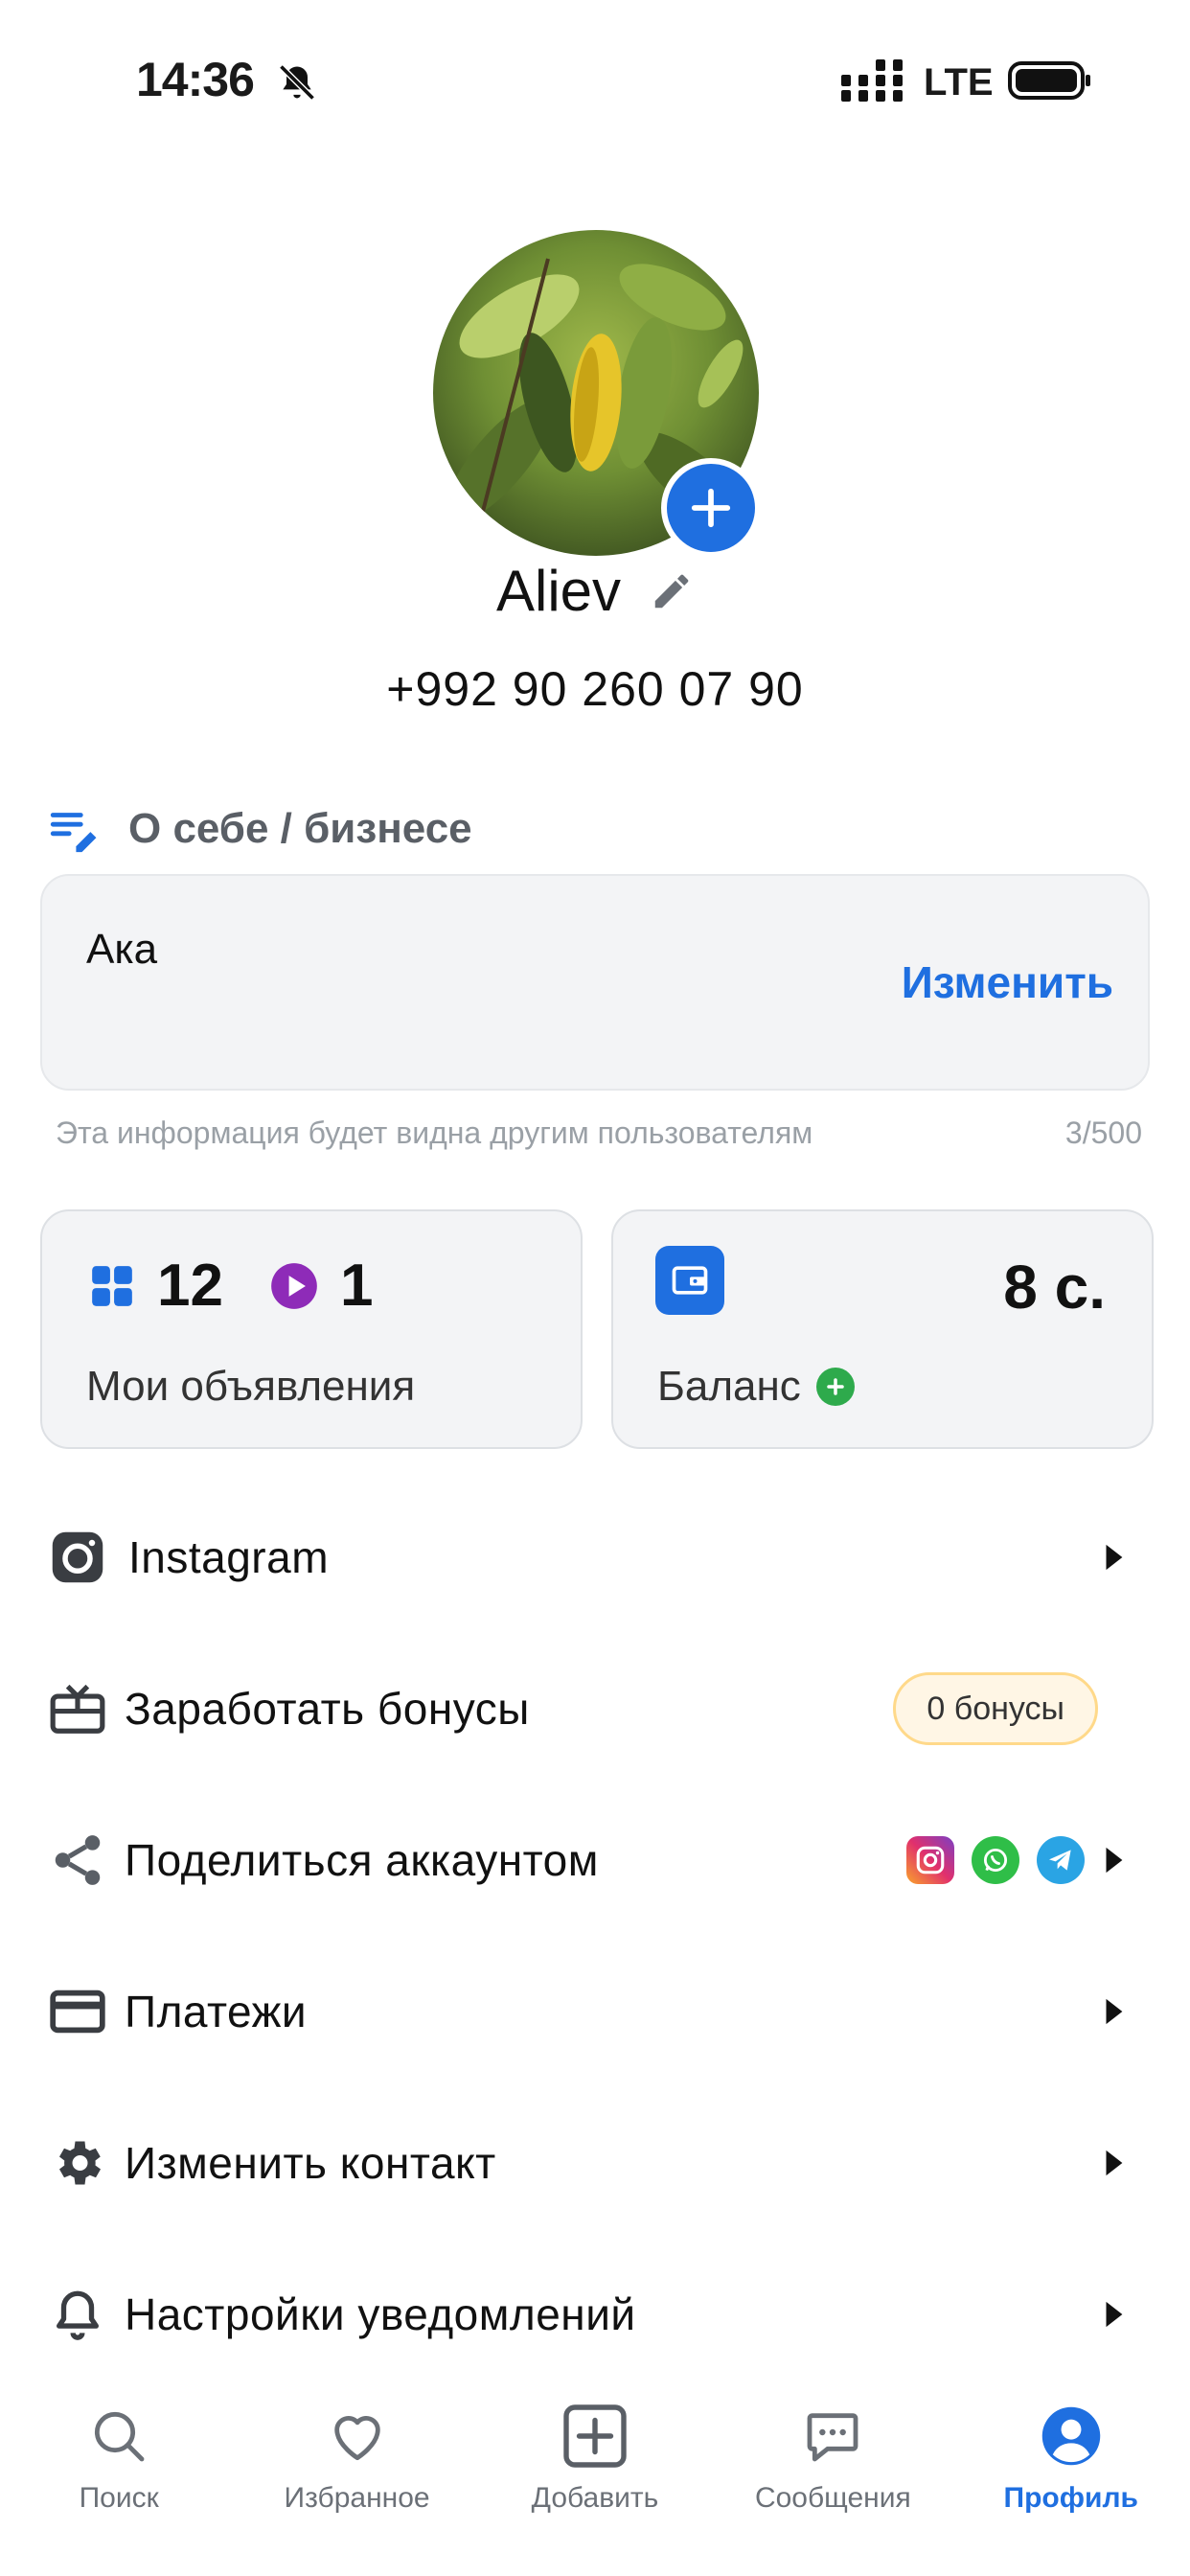  What do you see at coordinates (595, 689) in the screenshot?
I see `profile-phone: +992 90 260 07 90` at bounding box center [595, 689].